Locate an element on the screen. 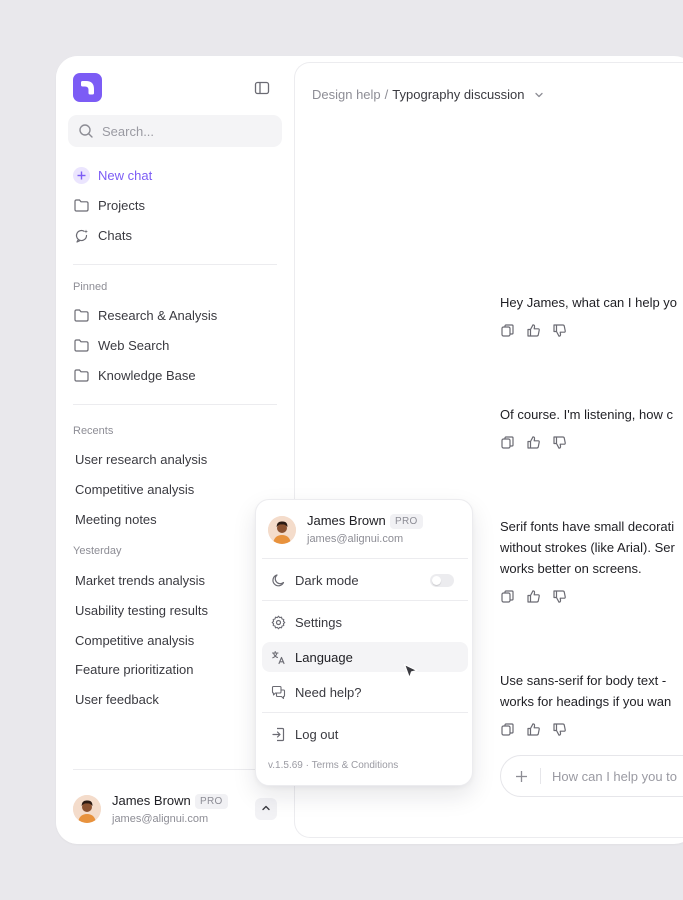  logout-item: Log out is located at coordinates (365, 734).